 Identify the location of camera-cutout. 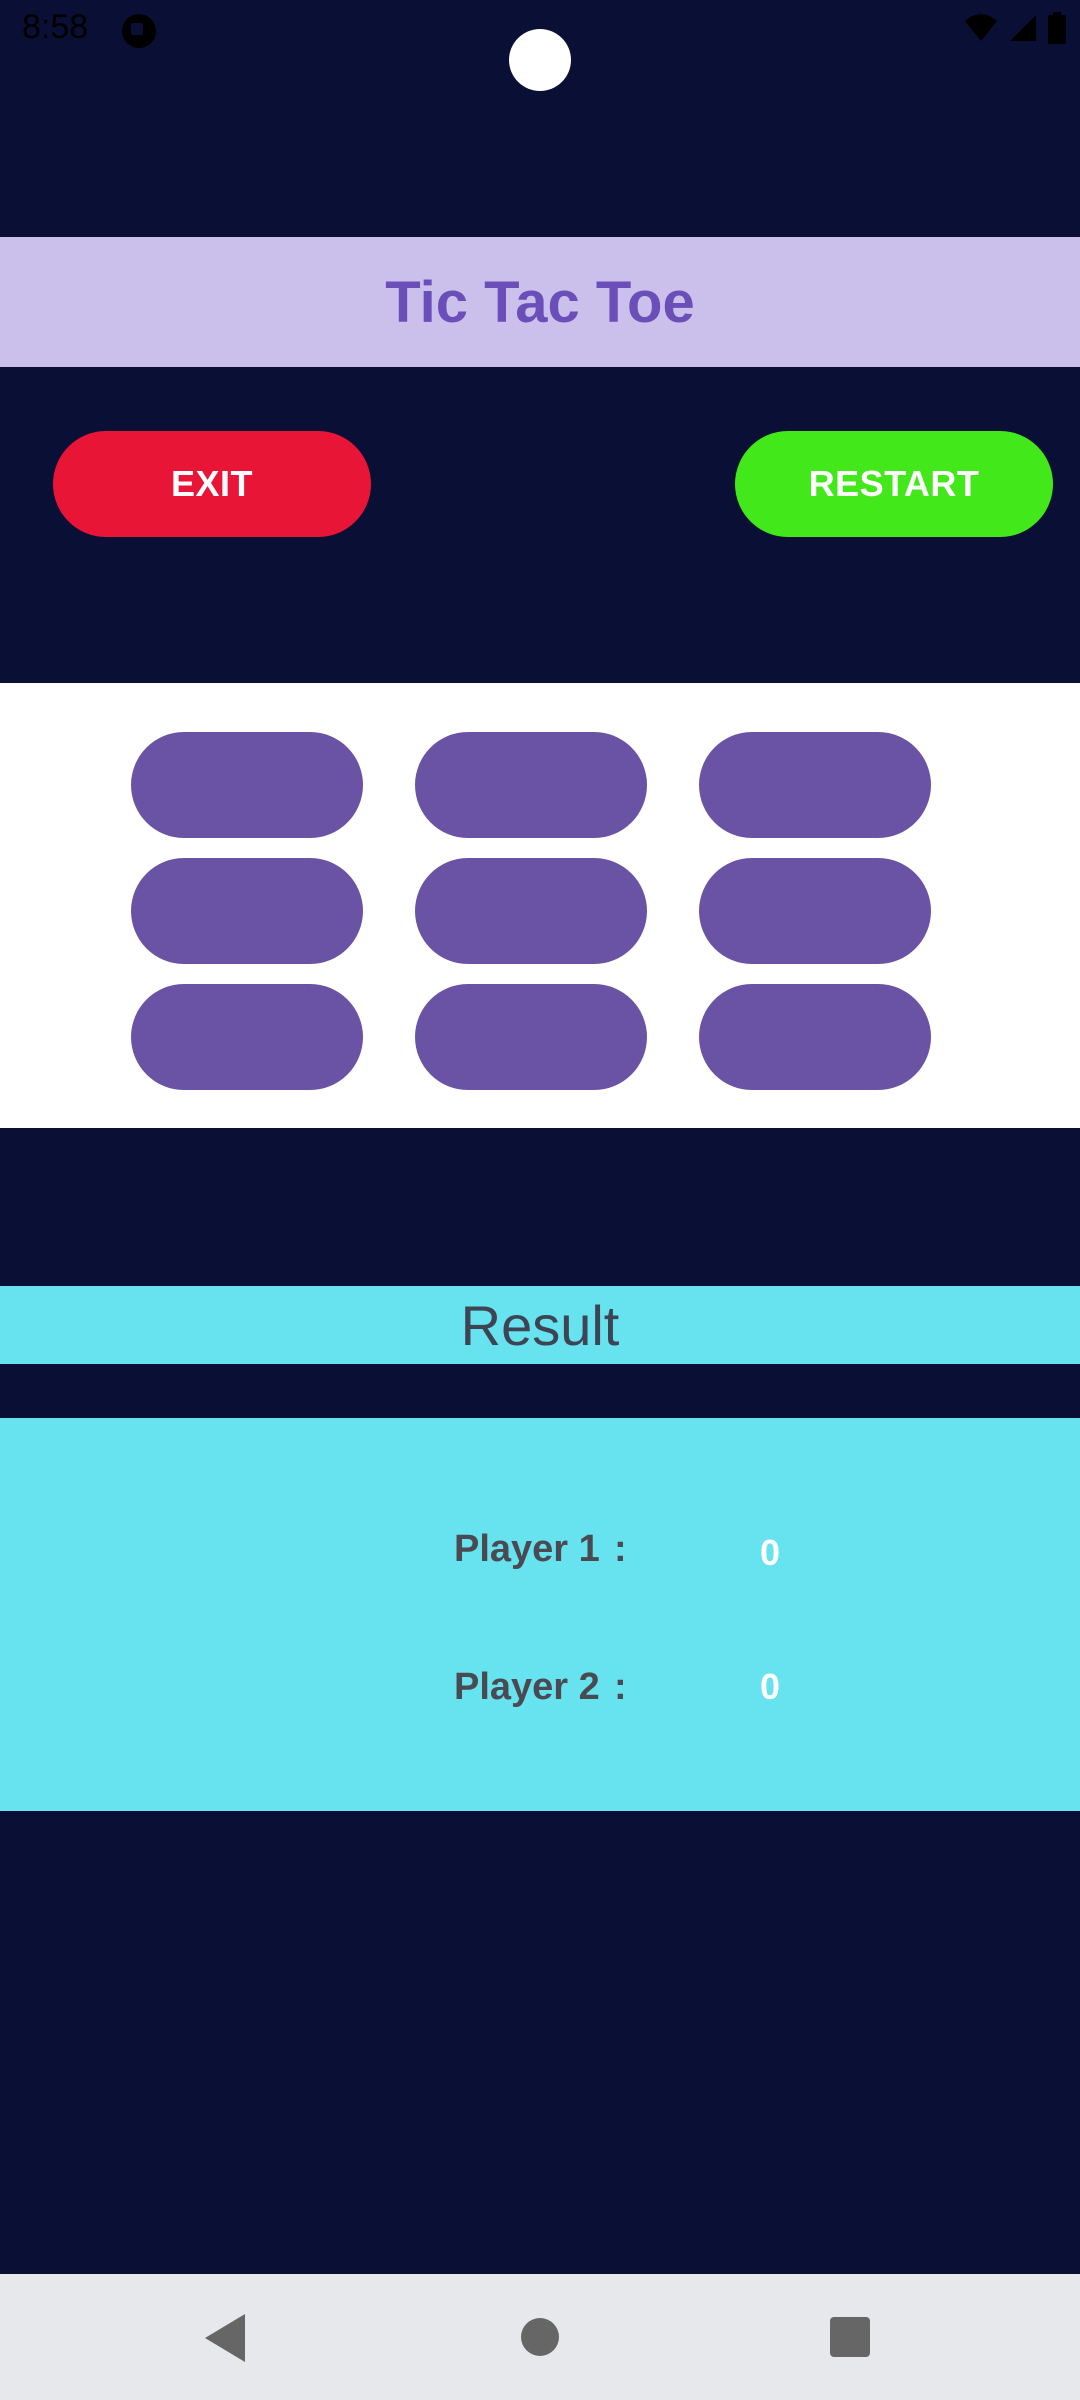
(540, 60).